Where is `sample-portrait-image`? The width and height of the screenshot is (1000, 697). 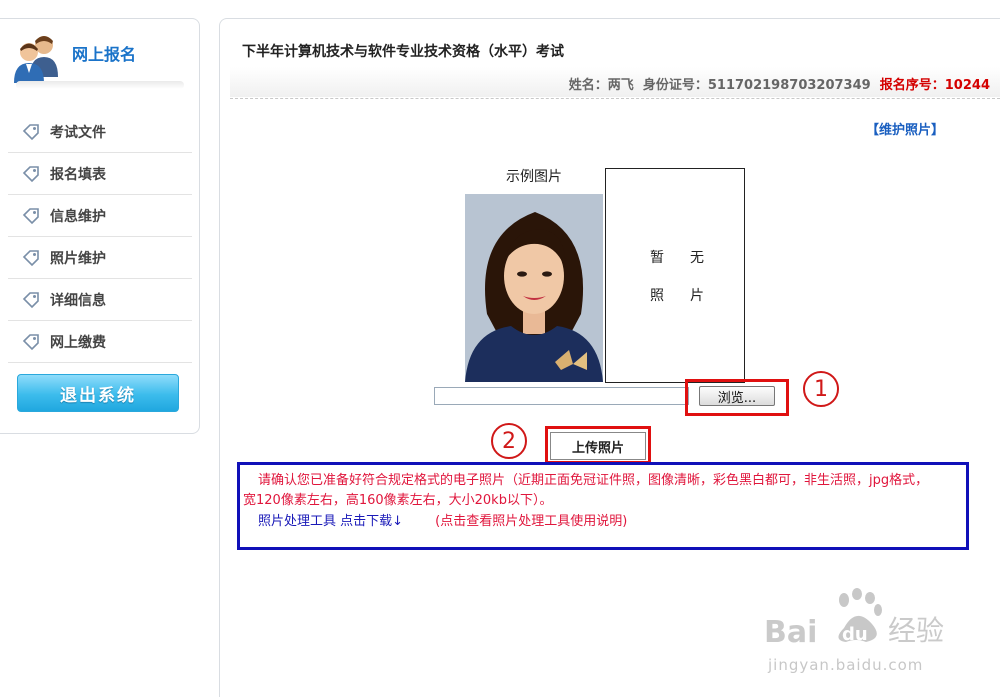 sample-portrait-image is located at coordinates (534, 288).